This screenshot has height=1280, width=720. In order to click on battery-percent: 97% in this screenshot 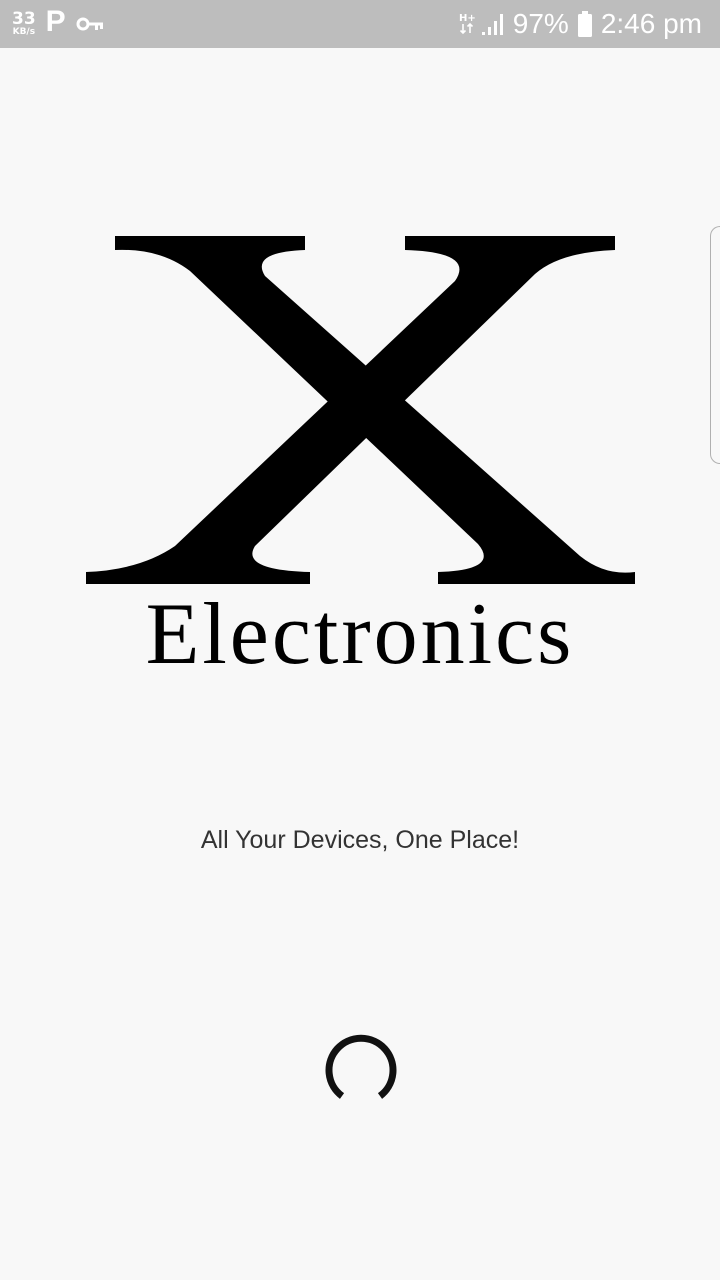, I will do `click(540, 23)`.